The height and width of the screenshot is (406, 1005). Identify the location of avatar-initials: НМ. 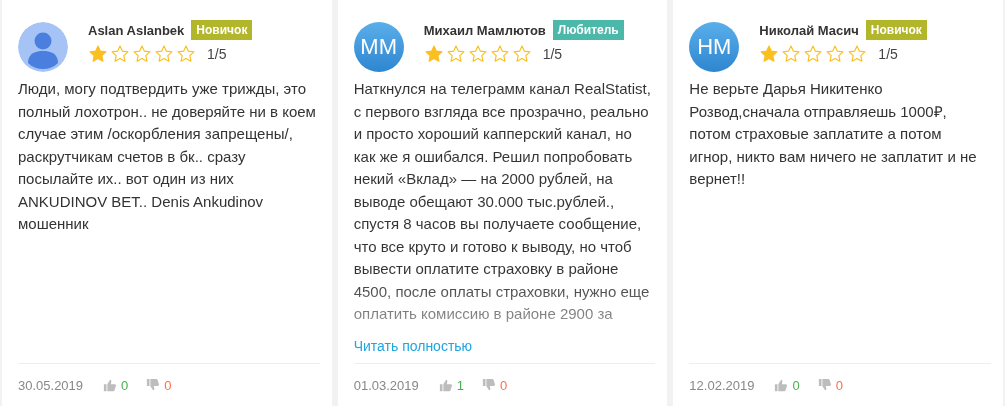
(714, 47).